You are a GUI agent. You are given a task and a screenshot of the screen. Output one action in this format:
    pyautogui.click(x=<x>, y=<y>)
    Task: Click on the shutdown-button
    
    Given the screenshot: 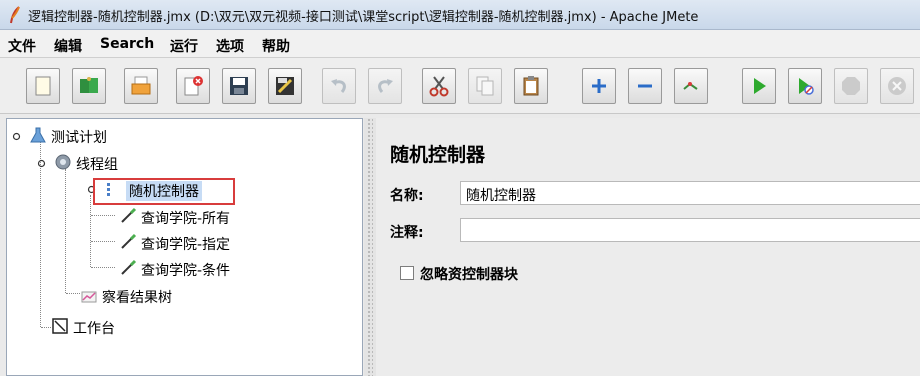 What is the action you would take?
    pyautogui.click(x=897, y=86)
    